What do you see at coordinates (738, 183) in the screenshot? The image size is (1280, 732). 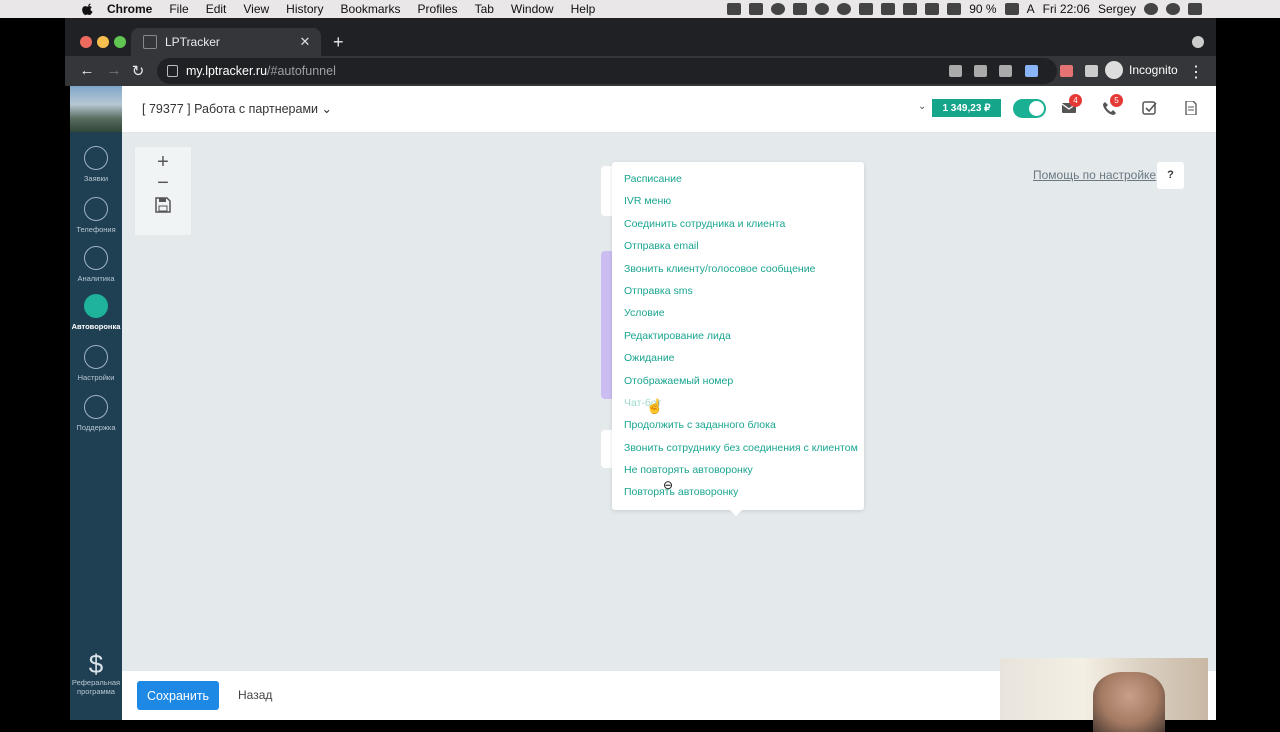 I see `dropdown-item-schedule: Расписание` at bounding box center [738, 183].